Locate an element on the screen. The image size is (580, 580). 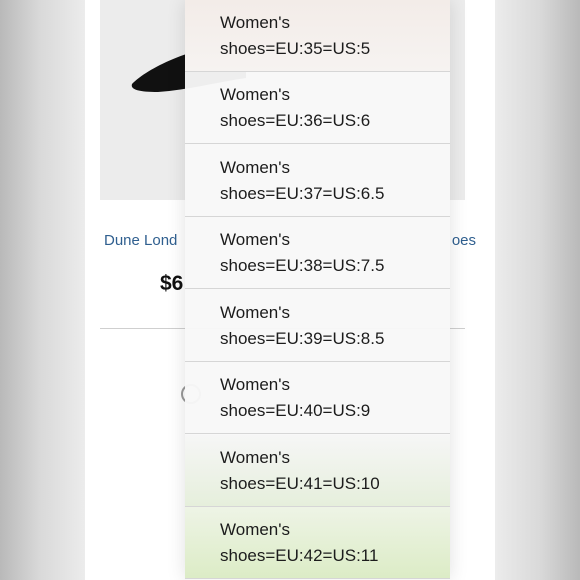
size-option: Women's shoes=EU:38=US:7.5 is located at coordinates (317, 253).